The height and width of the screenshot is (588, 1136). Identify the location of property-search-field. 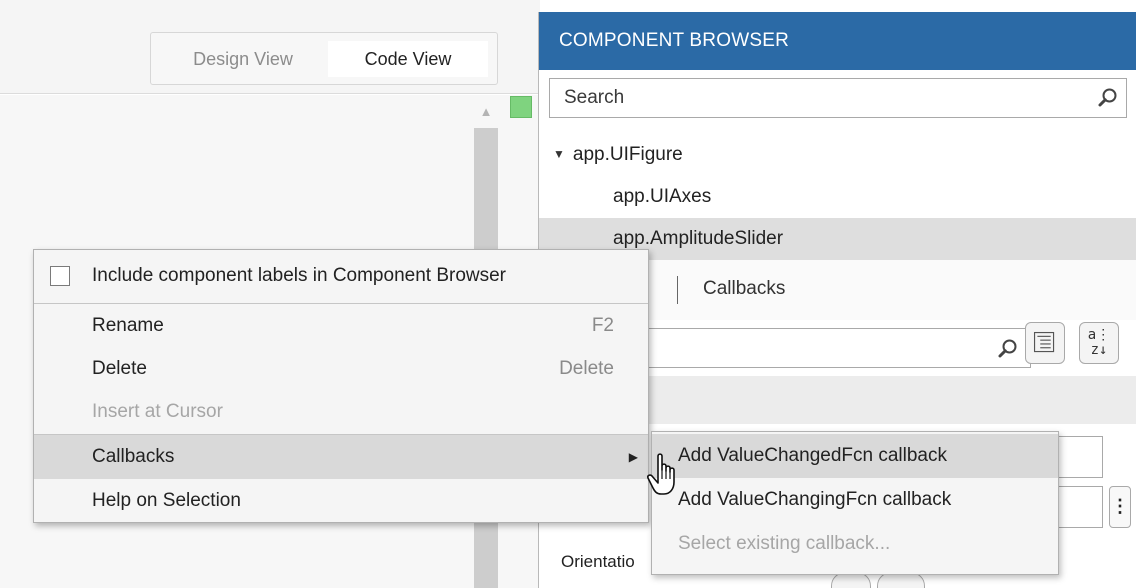
(829, 348).